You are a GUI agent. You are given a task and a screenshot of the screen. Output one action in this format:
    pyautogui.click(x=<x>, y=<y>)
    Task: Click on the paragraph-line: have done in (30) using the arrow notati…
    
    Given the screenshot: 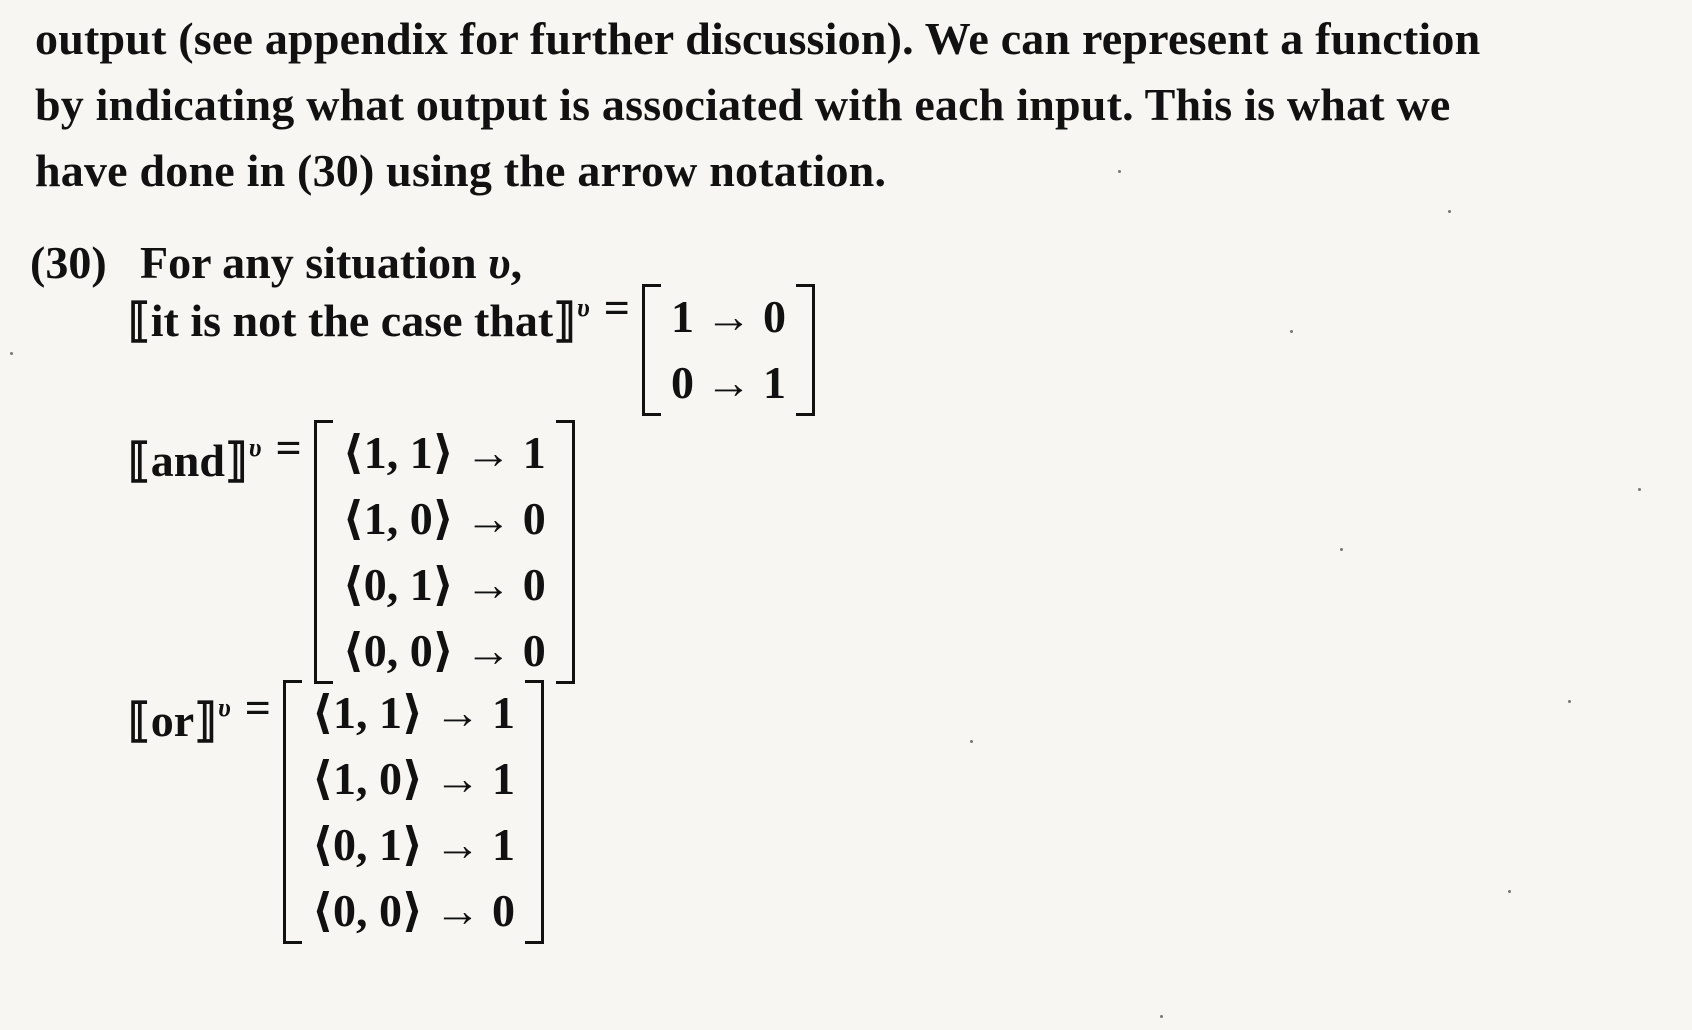 What is the action you would take?
    pyautogui.click(x=461, y=170)
    